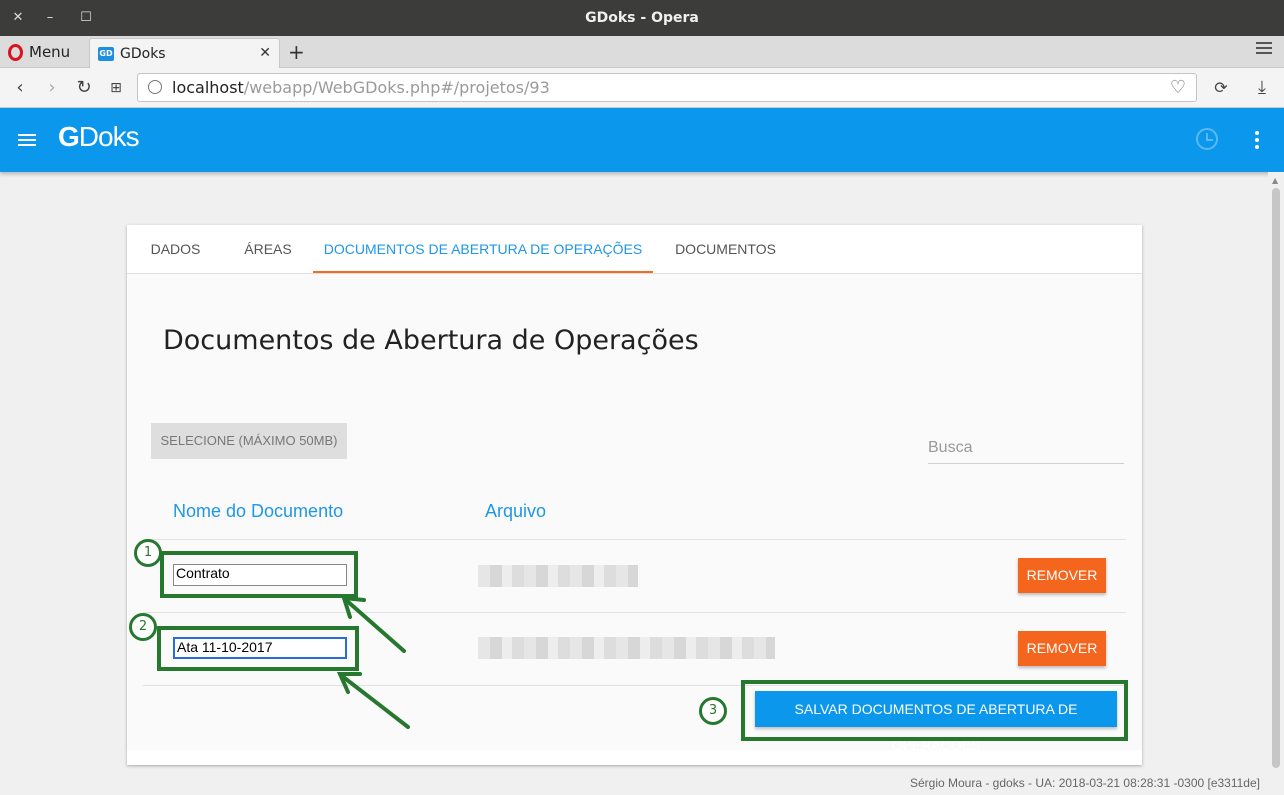 This screenshot has width=1284, height=795. I want to click on bookmark-heart-icon: ♡, so click(1178, 87).